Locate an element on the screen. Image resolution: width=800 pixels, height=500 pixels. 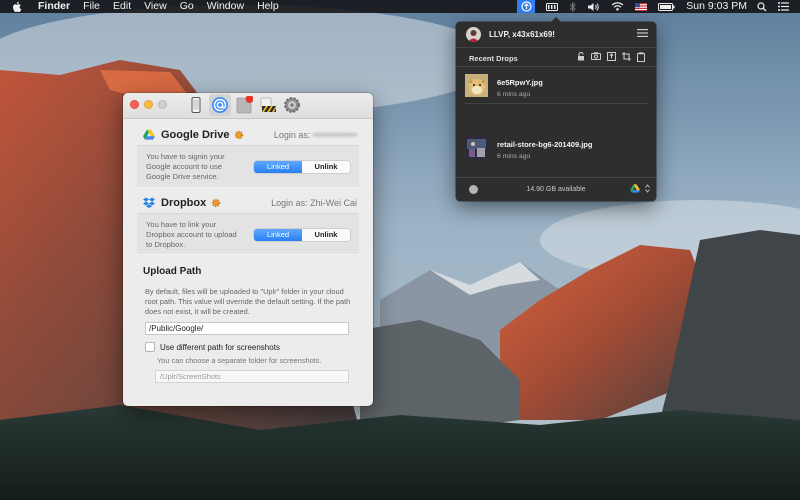
at-sign-icon is located at coordinates (220, 105).